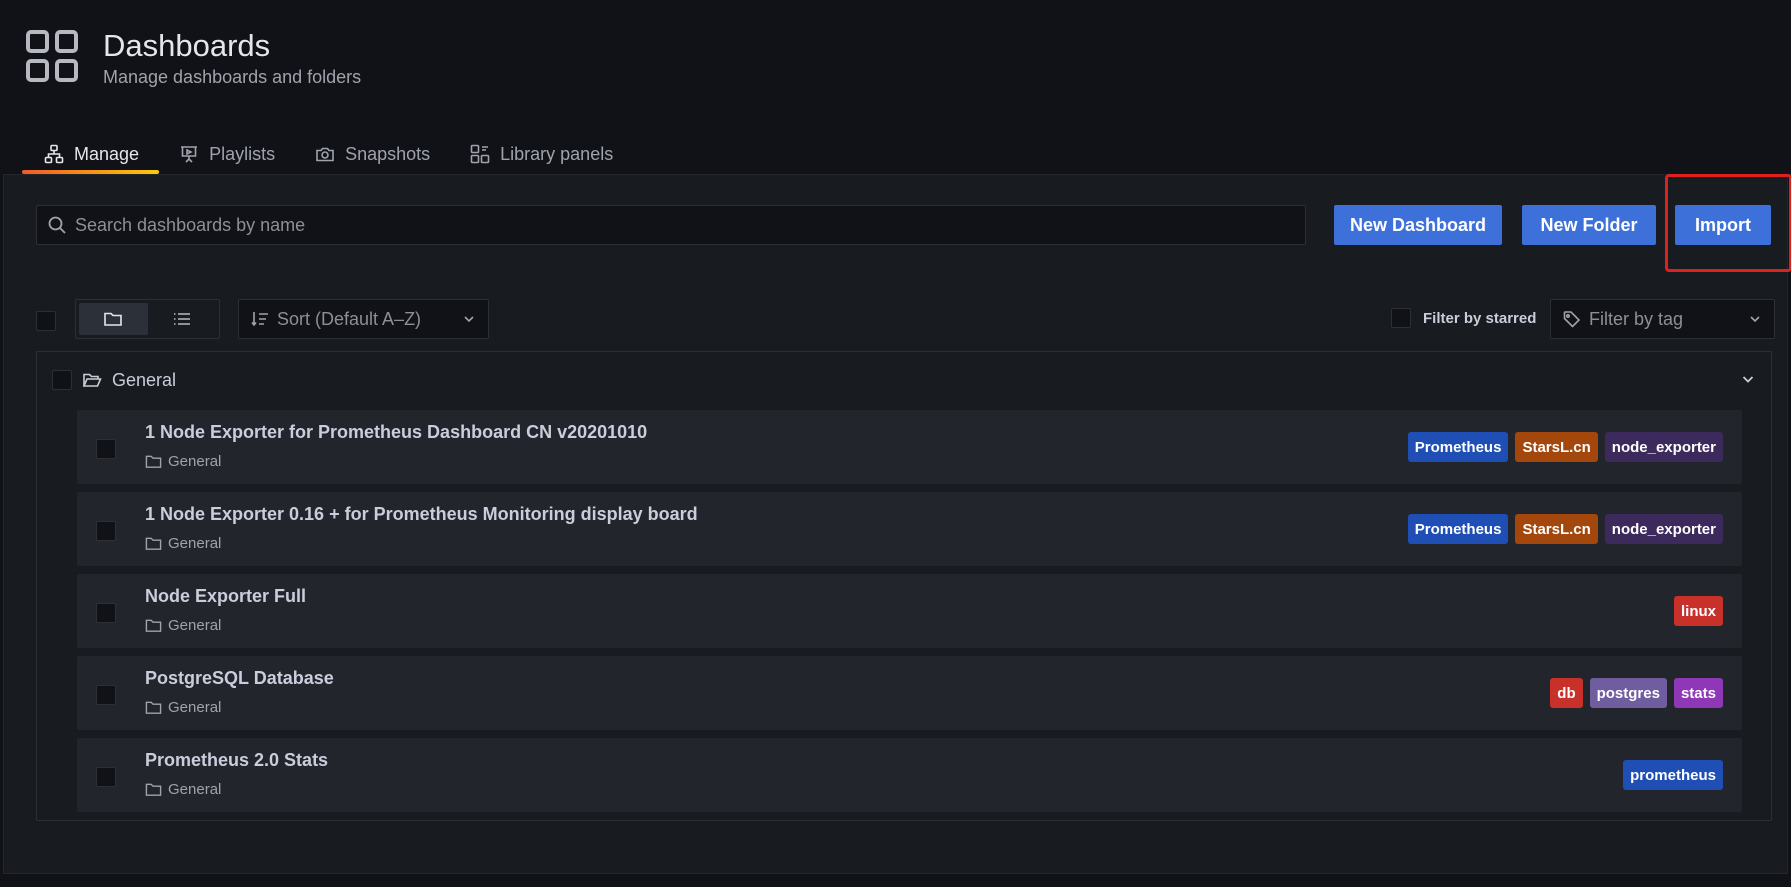 This screenshot has height=887, width=1791. I want to click on list-view-button, so click(182, 319).